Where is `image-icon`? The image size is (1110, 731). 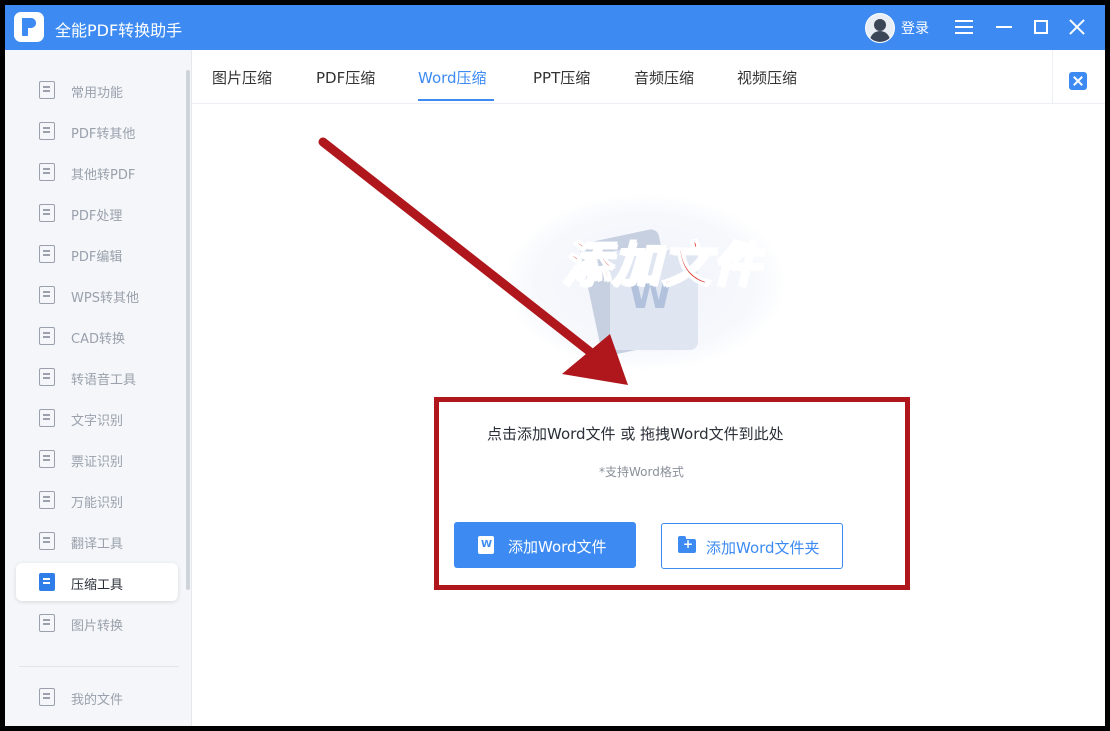
image-icon is located at coordinates (47, 623).